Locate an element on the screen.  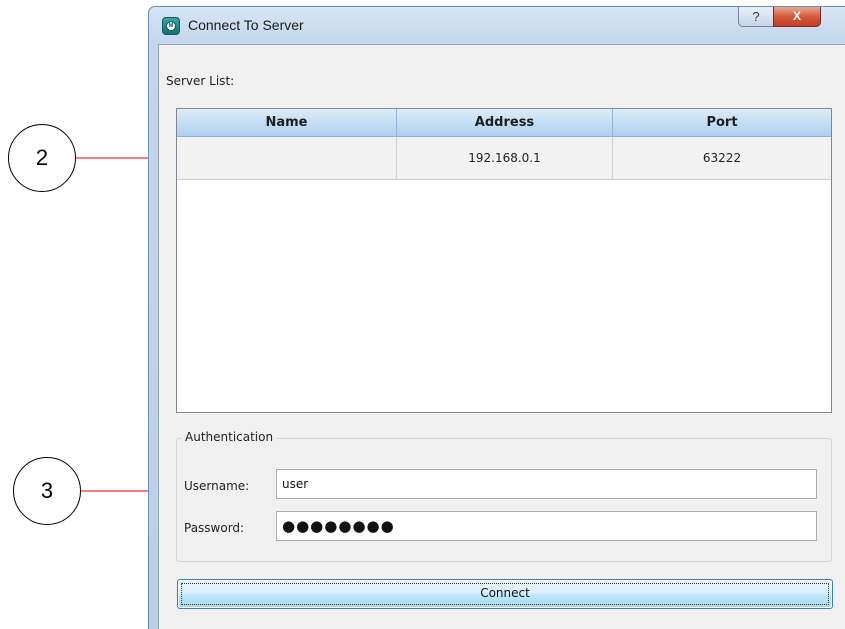
window-title: Connect To Server is located at coordinates (246, 25).